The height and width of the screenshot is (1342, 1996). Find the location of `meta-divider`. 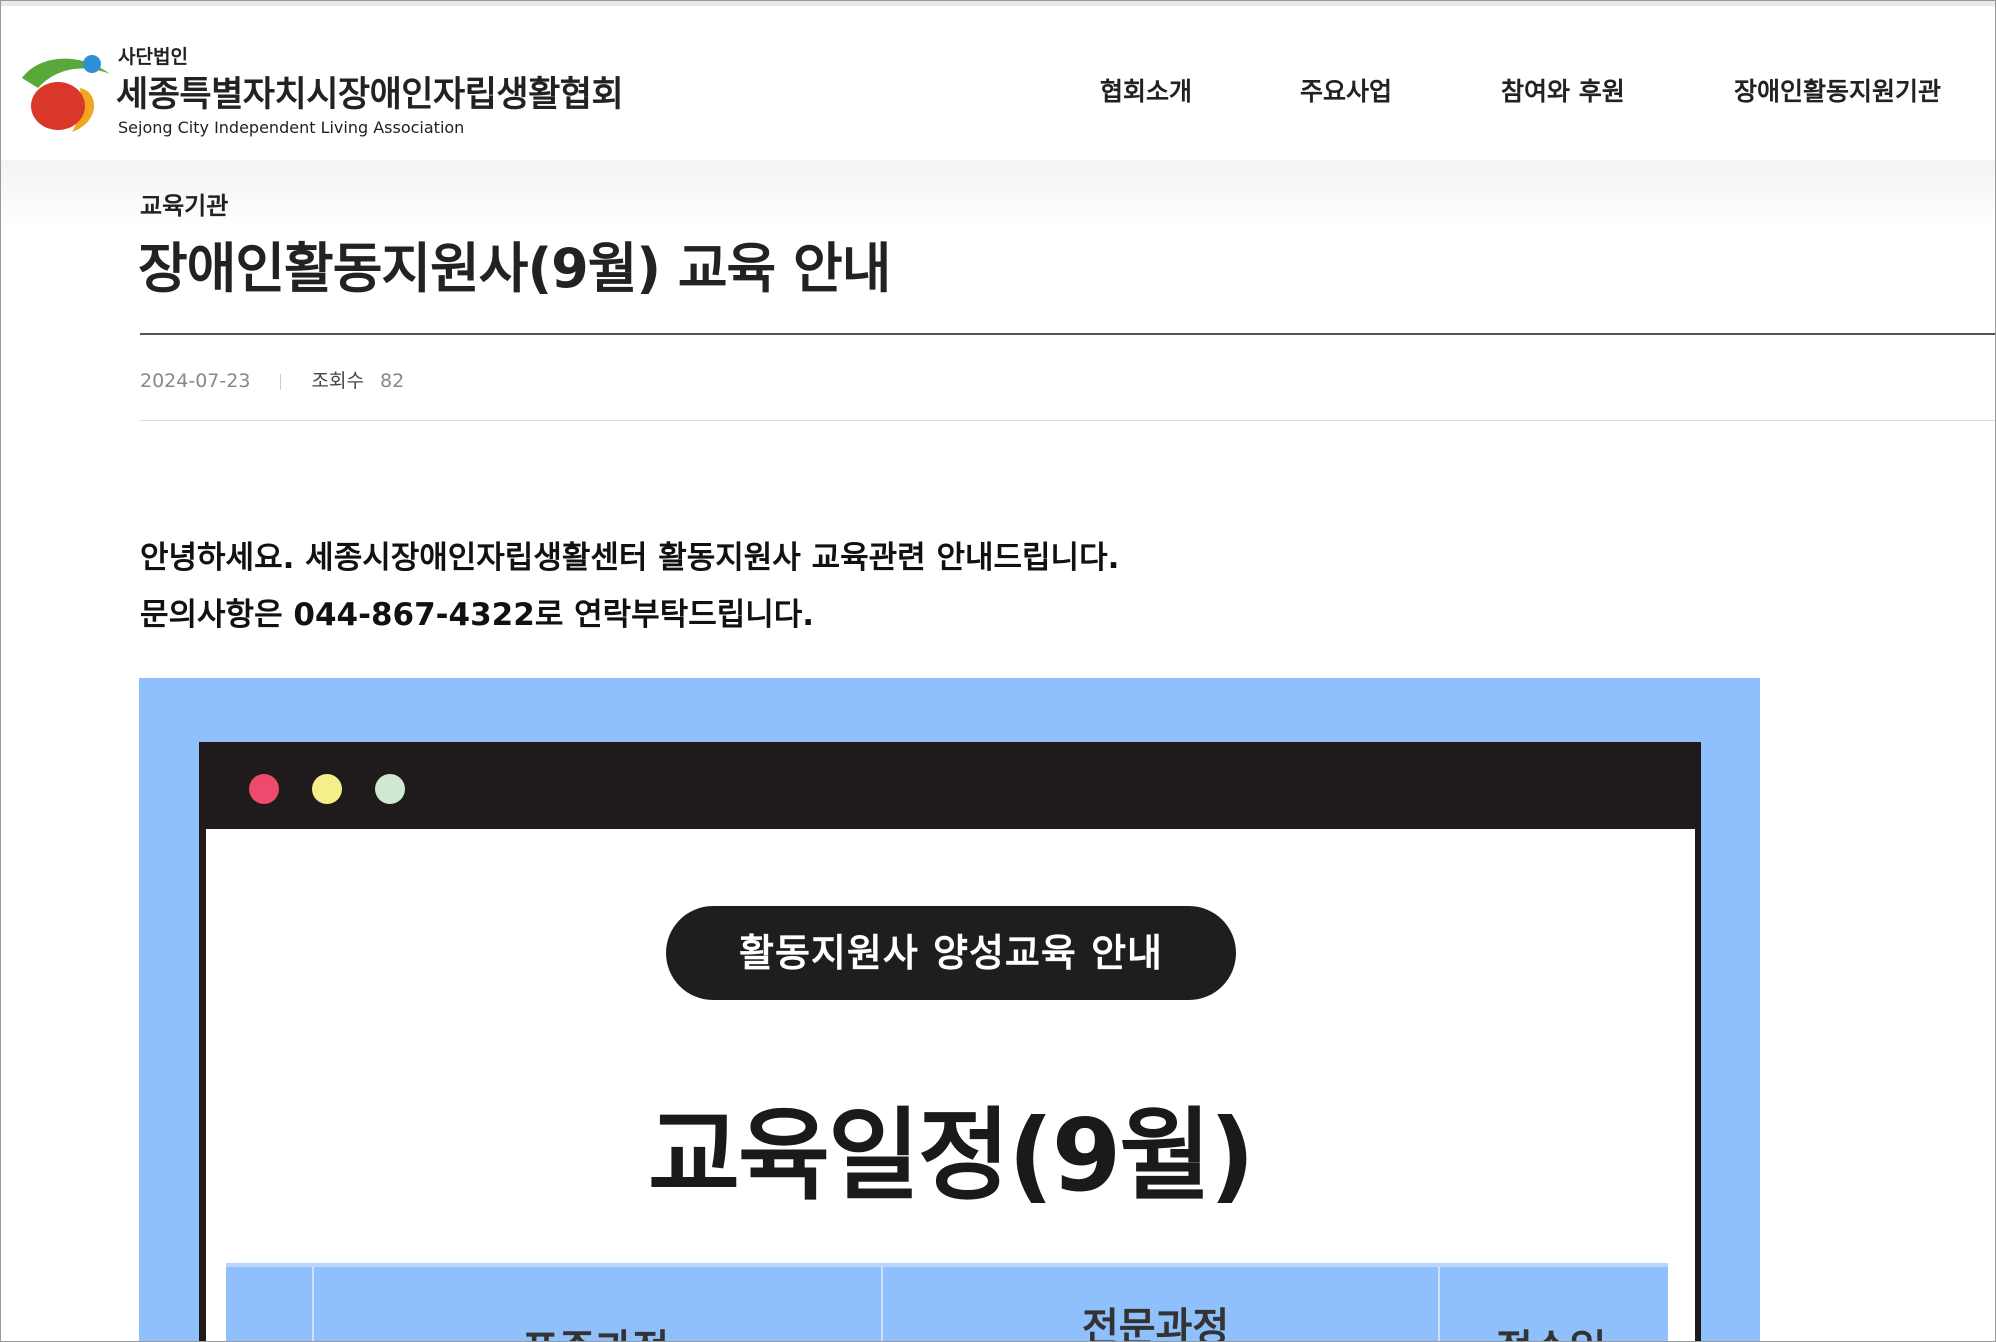

meta-divider is located at coordinates (1068, 420).